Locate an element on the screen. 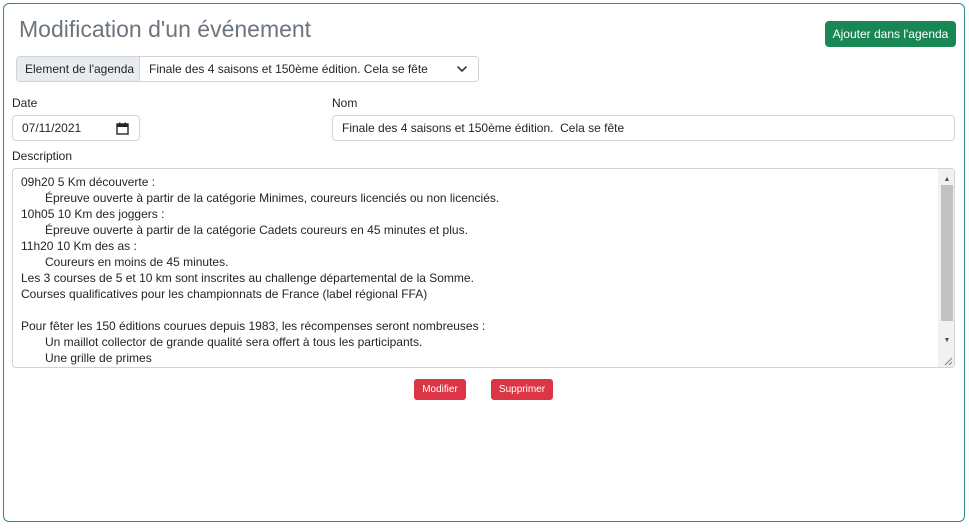 The image size is (969, 529). delete-button: Supprimer is located at coordinates (522, 389).